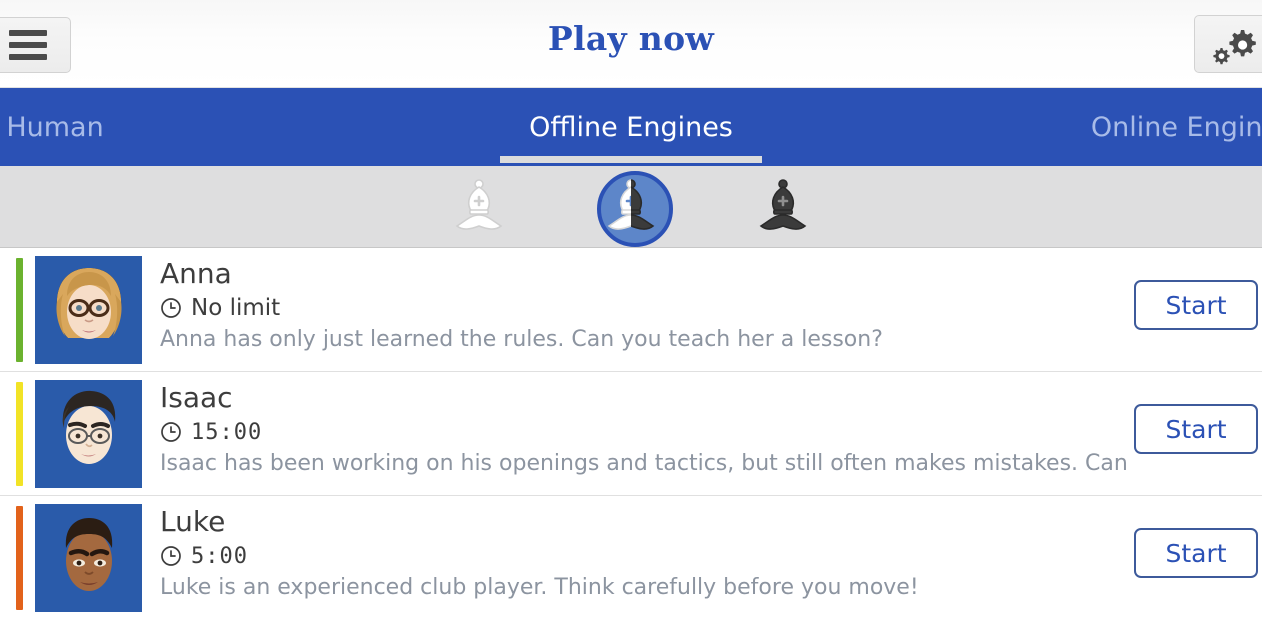 The height and width of the screenshot is (617, 1262). I want to click on start-button-anna: Start, so click(1196, 305).